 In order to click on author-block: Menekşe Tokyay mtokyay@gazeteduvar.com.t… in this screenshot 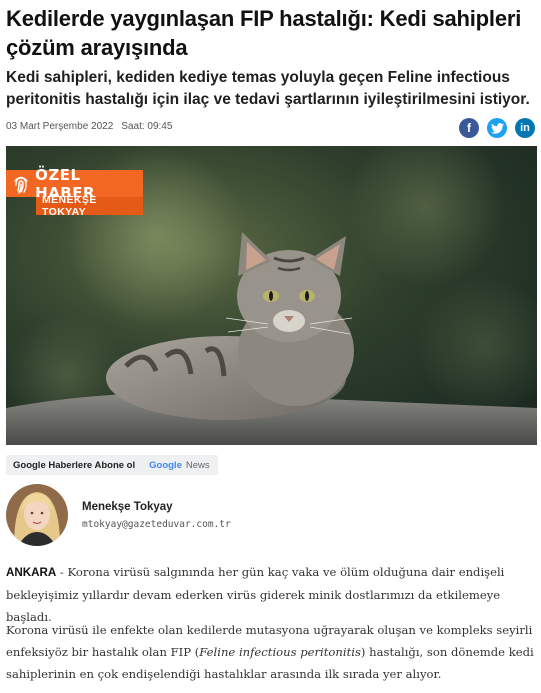, I will do `click(118, 515)`.